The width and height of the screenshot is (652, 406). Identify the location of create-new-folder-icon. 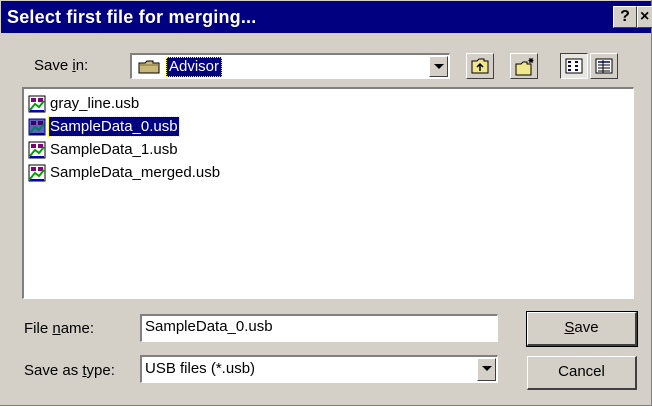
(524, 67).